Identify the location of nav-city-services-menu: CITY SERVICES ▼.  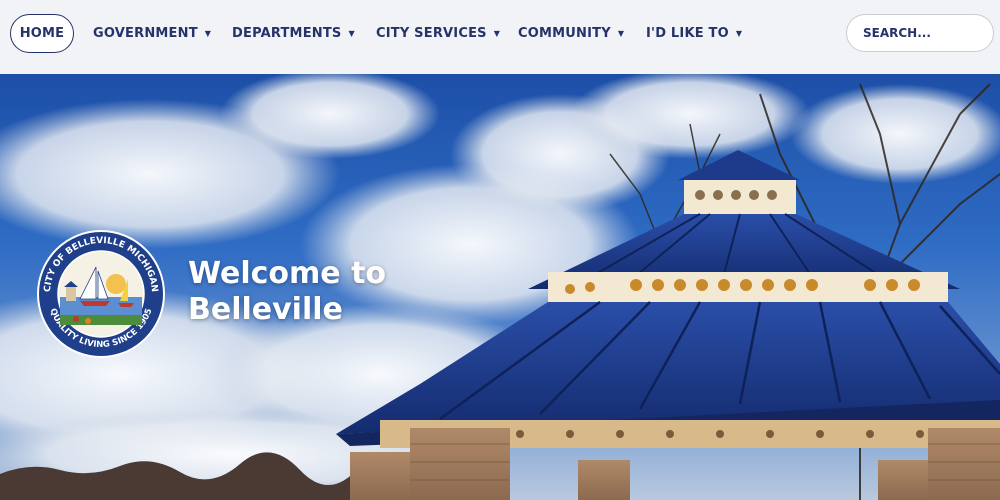
(438, 33).